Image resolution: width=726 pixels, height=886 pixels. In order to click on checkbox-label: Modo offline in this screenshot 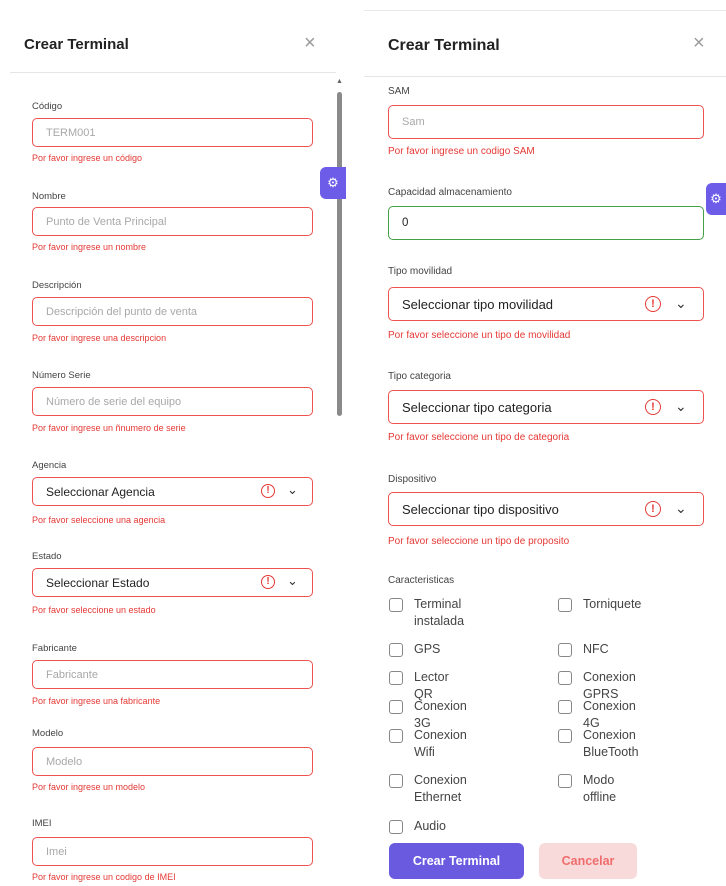, I will do `click(600, 788)`.